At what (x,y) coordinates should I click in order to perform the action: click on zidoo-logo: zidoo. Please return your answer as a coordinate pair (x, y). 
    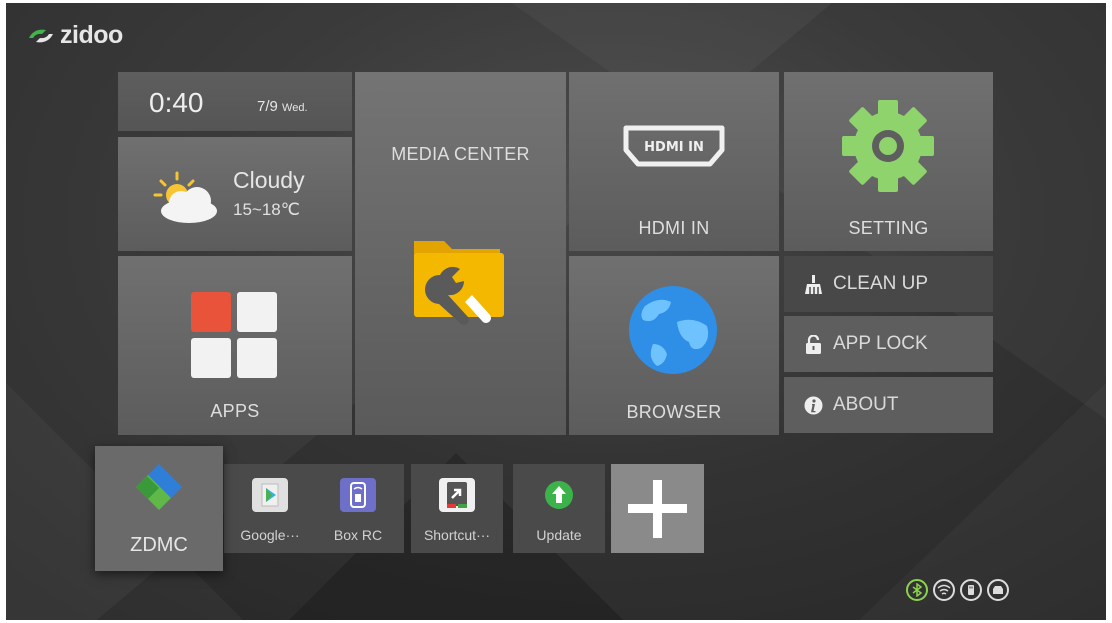
    Looking at the image, I should click on (74, 35).